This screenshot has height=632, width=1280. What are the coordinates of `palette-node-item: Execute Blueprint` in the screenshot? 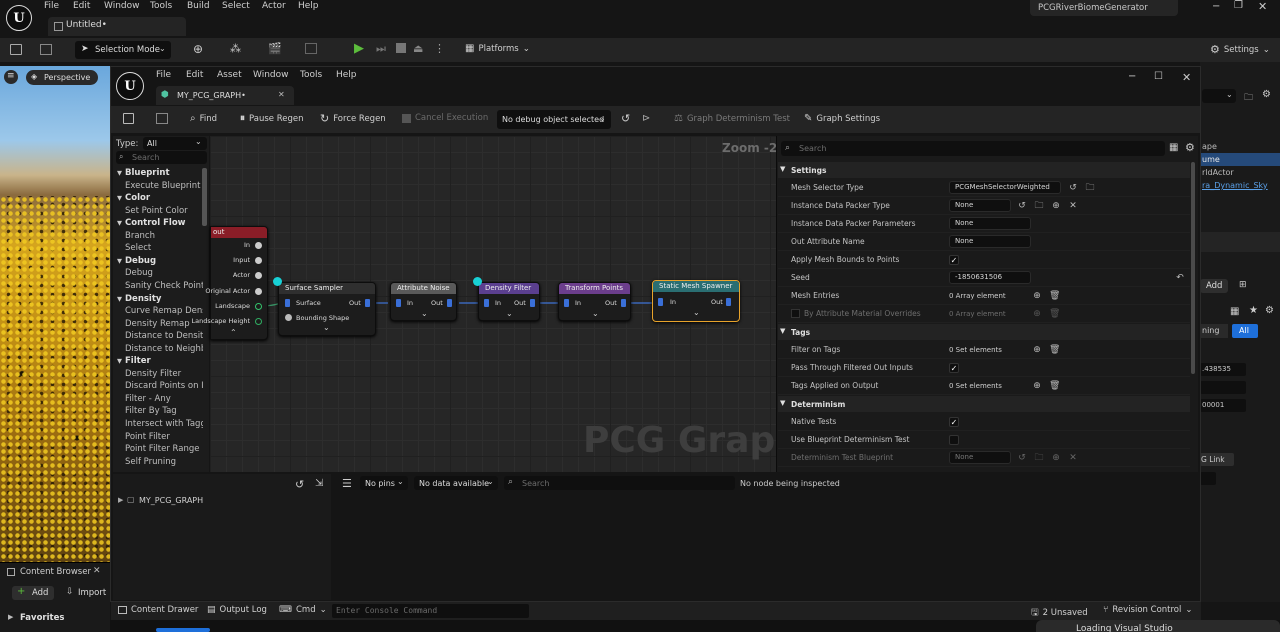 It's located at (164, 186).